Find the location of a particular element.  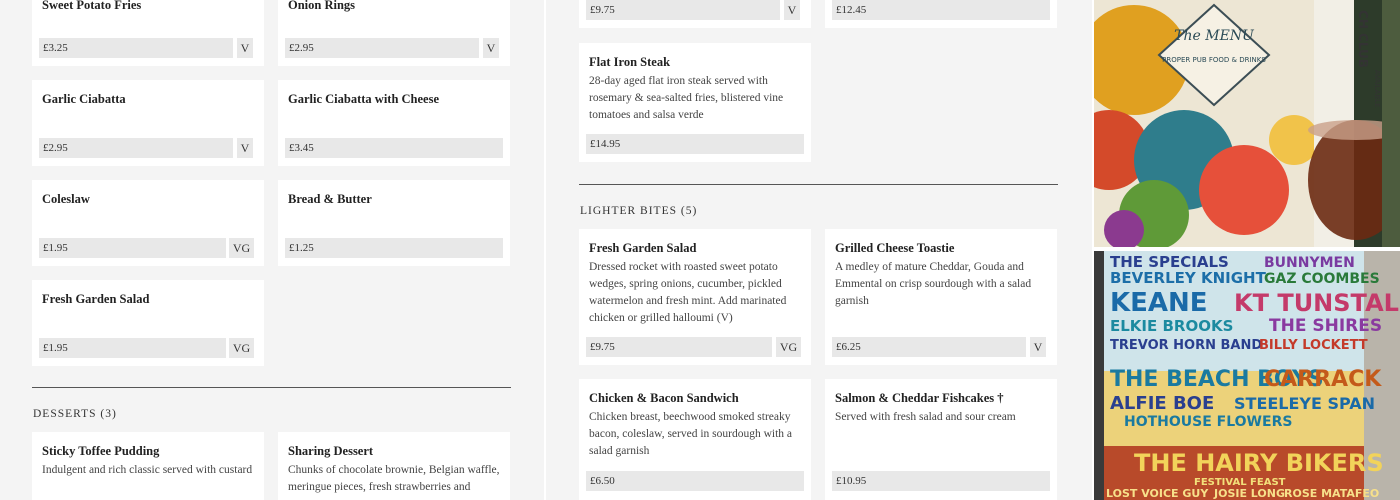

menu-poster-sub: PROPER PUB FOOD & DRINKS is located at coordinates (1214, 60).